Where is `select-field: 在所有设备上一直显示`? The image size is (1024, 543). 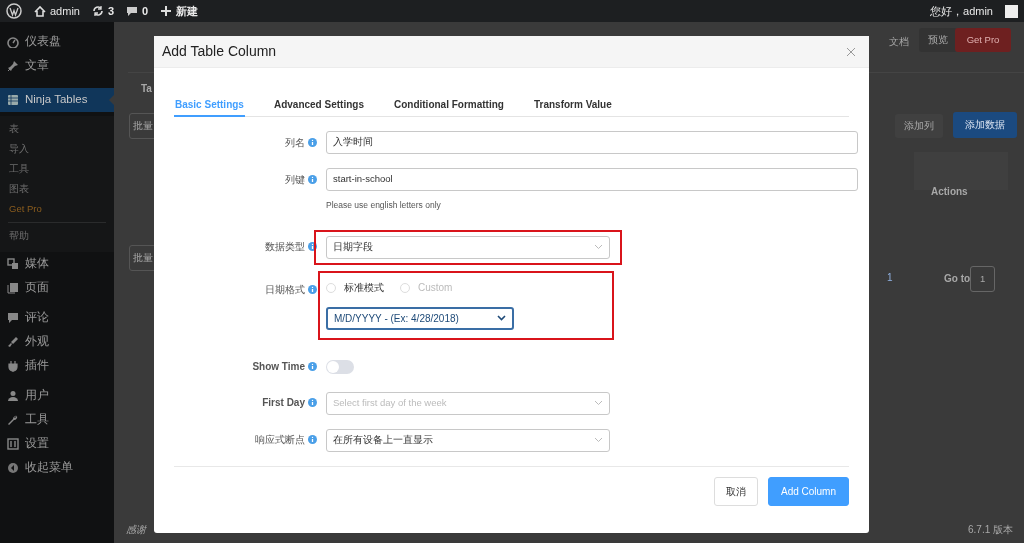 select-field: 在所有设备上一直显示 is located at coordinates (468, 440).